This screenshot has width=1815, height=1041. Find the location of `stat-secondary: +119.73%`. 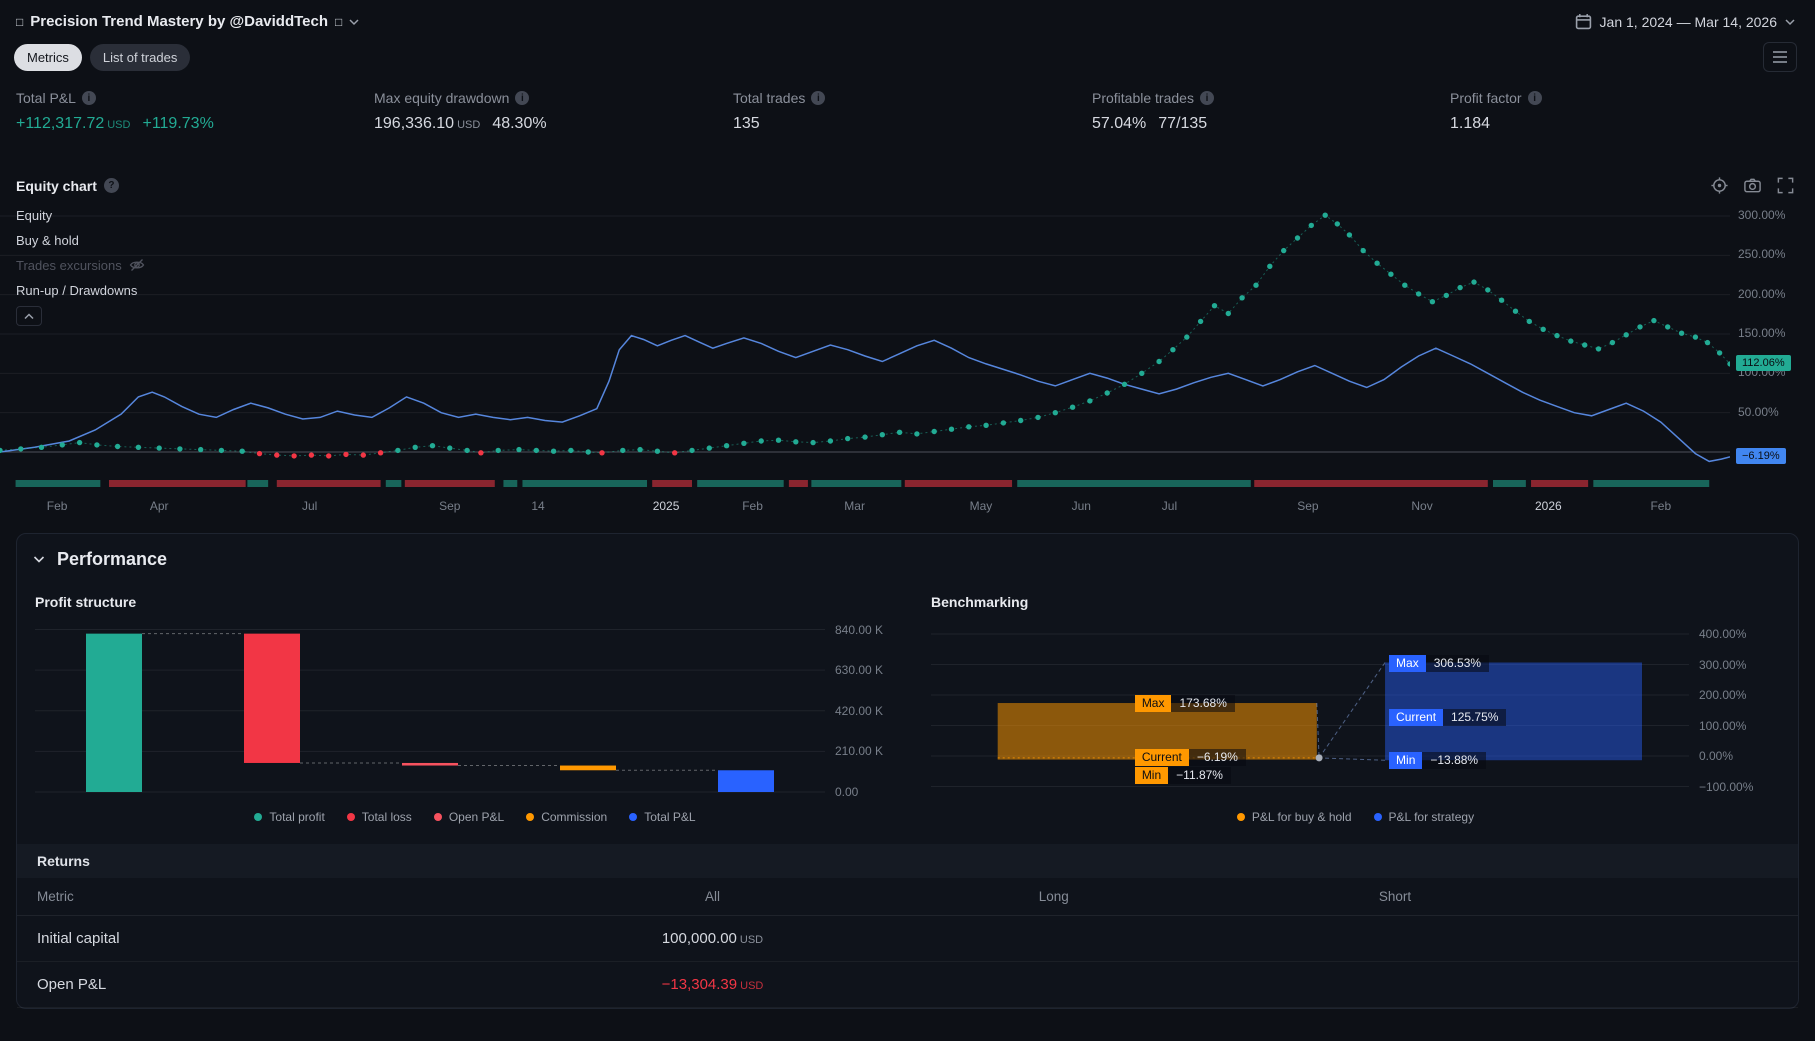

stat-secondary: +119.73% is located at coordinates (178, 123).